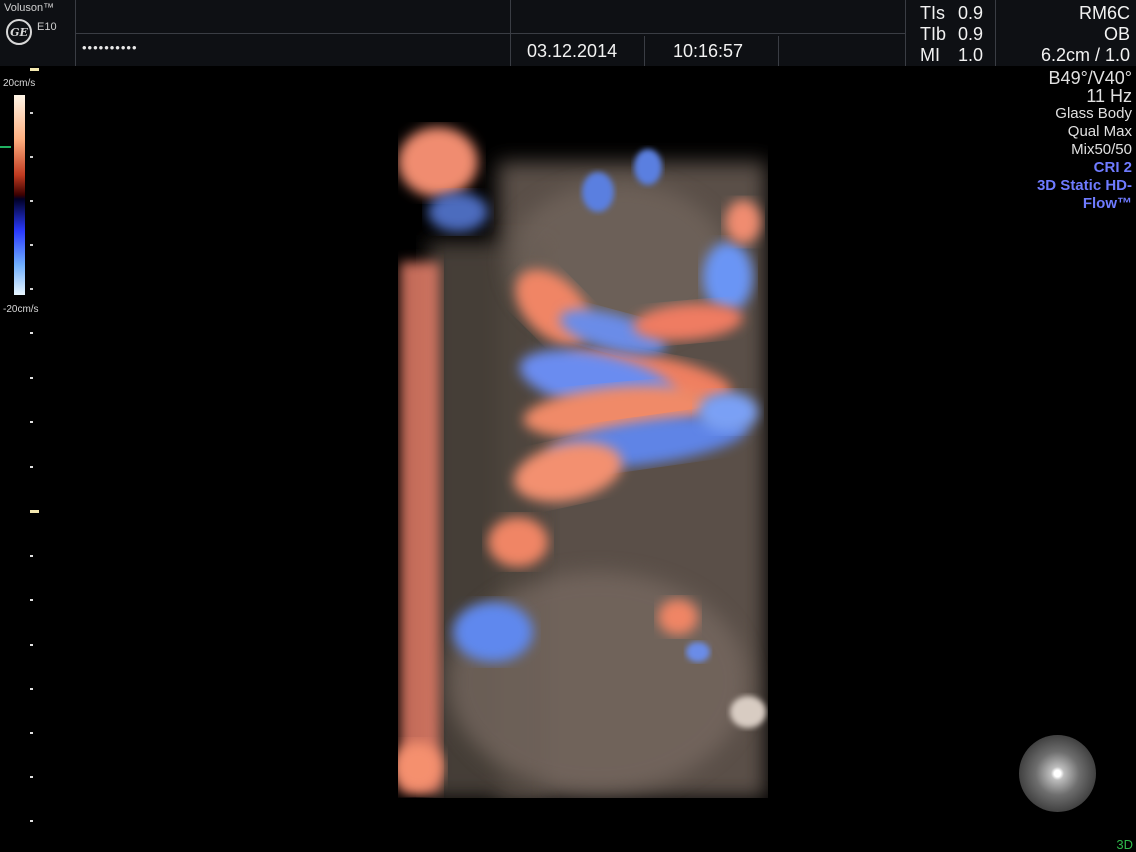 This screenshot has width=1136, height=852. I want to click on velocity-scale-top: 20cm/s, so click(19, 83).